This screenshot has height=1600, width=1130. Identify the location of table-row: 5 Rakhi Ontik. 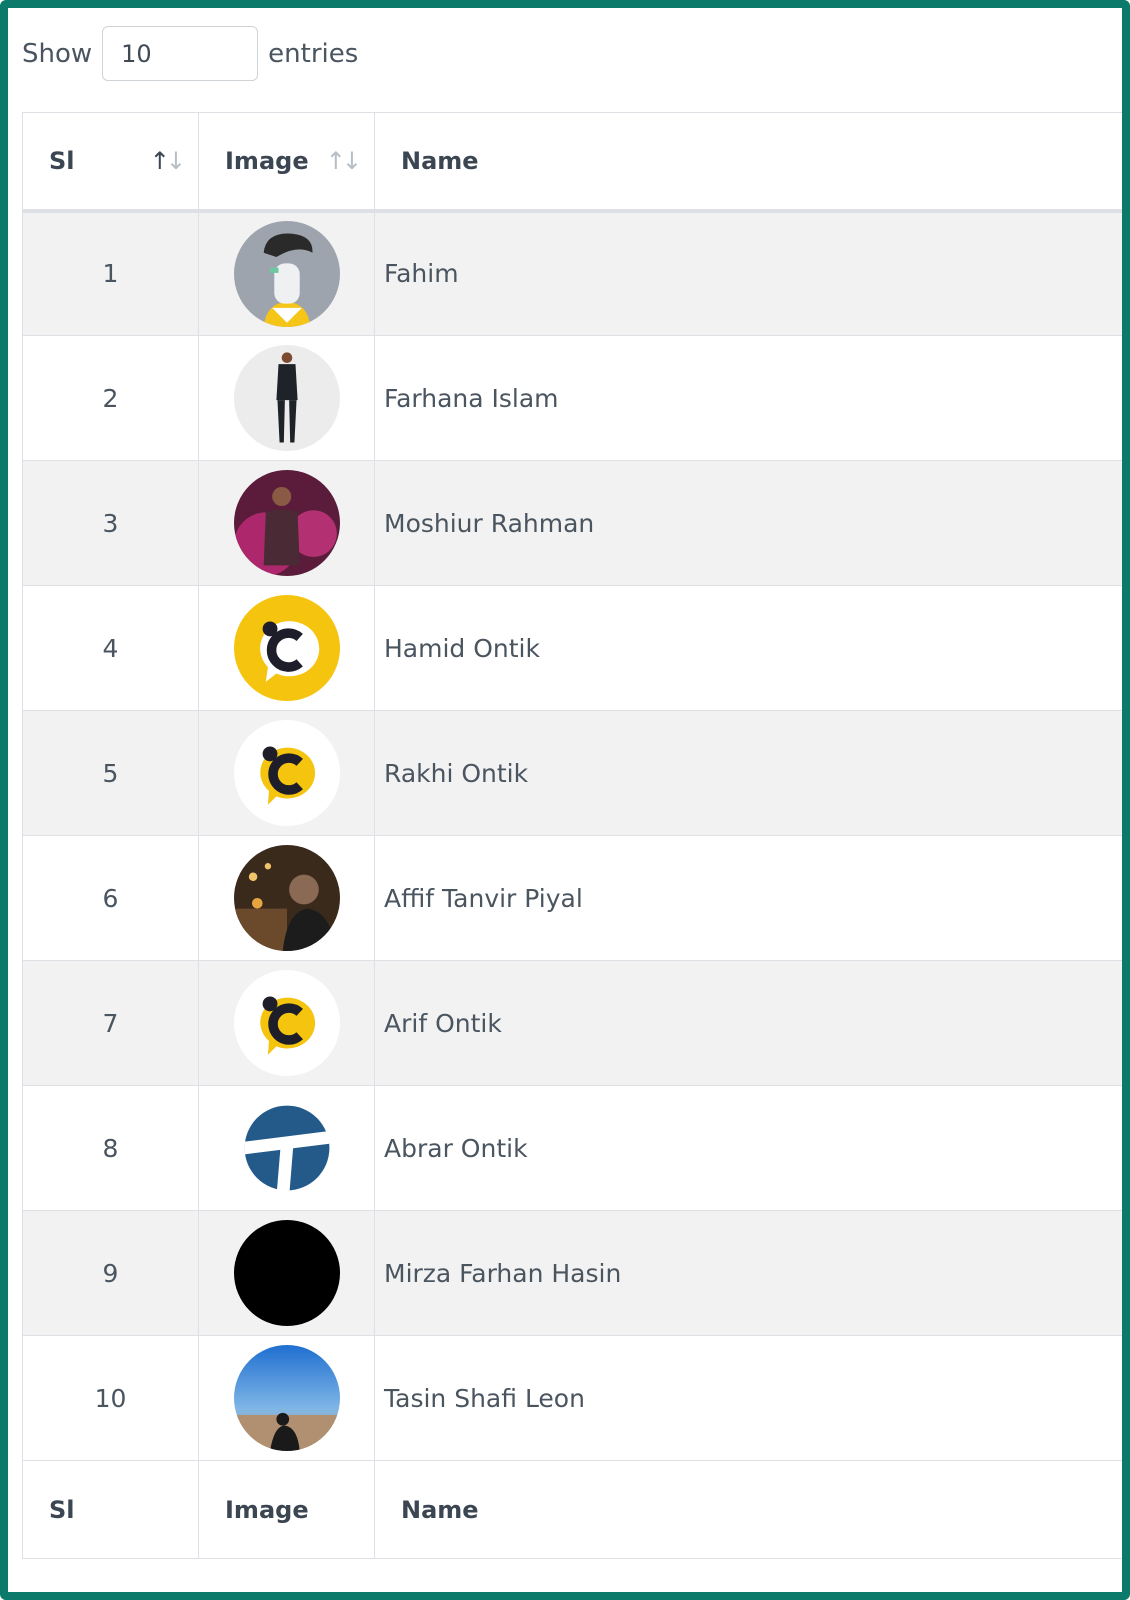
(572, 773).